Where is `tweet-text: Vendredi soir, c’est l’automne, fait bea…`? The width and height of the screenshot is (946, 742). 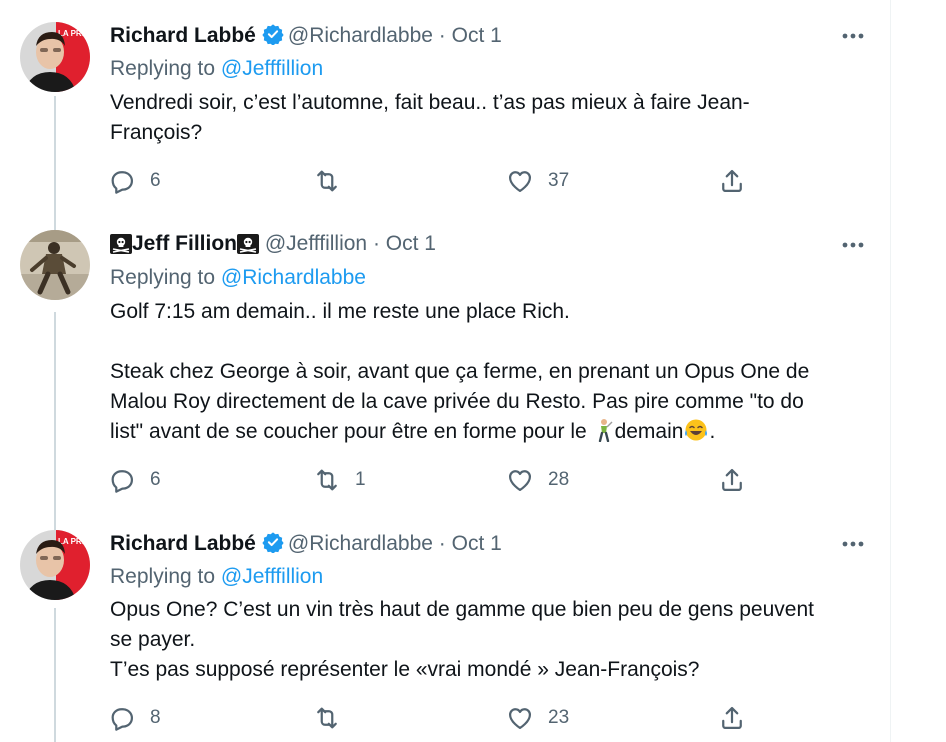 tweet-text: Vendredi soir, c’est l’automne, fait bea… is located at coordinates (490, 118).